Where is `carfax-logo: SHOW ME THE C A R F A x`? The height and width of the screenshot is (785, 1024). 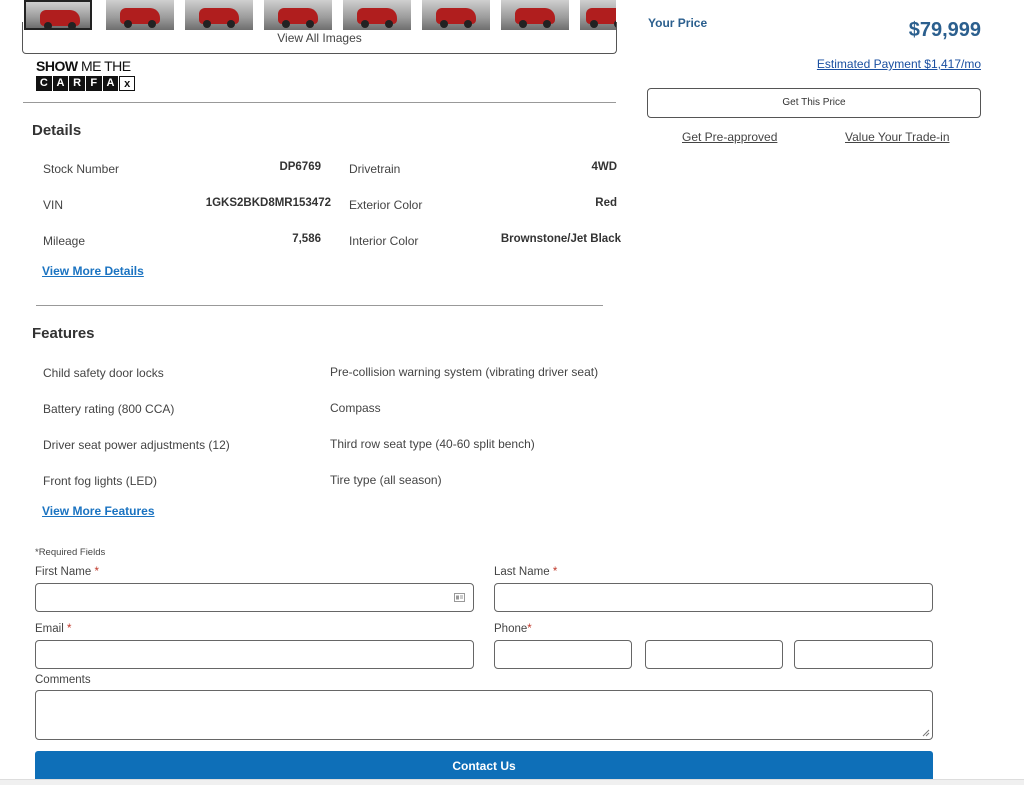 carfax-logo: SHOW ME THE C A R F A x is located at coordinates (86, 77).